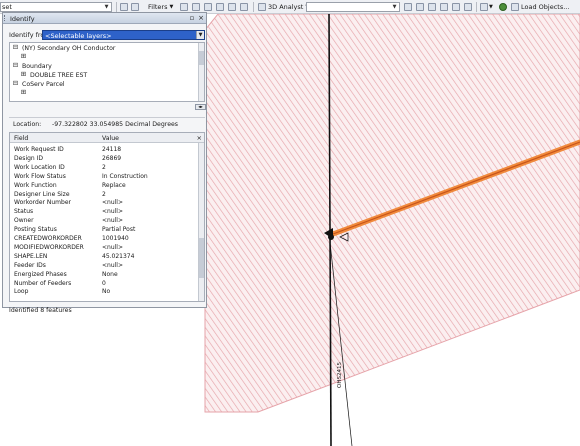 The height and width of the screenshot is (446, 580). I want to click on table-row: Feeder IDs <null>, so click(104, 265).